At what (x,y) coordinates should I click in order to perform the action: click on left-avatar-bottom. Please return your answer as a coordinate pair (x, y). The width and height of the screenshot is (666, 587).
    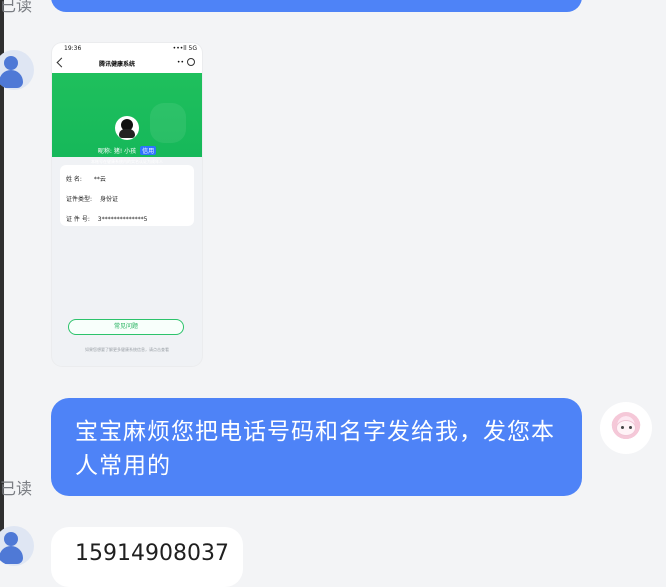
    Looking at the image, I should click on (17, 546).